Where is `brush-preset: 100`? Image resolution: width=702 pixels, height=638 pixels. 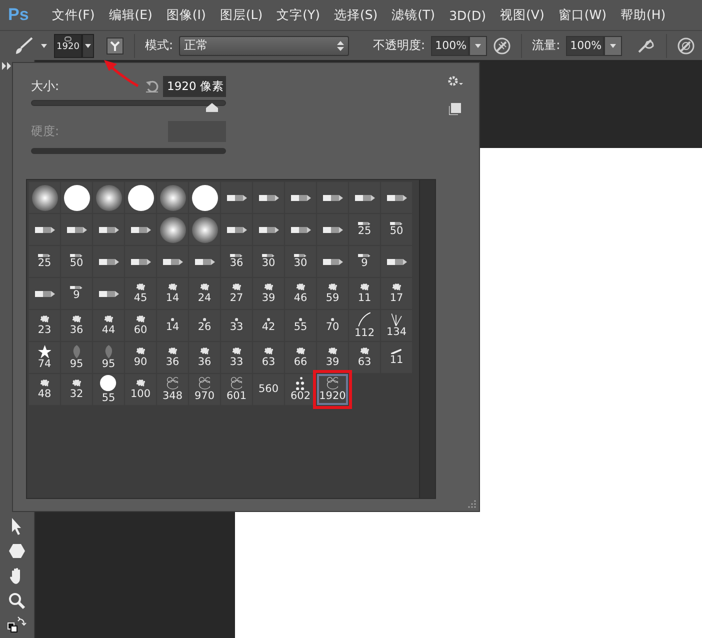 brush-preset: 100 is located at coordinates (140, 389).